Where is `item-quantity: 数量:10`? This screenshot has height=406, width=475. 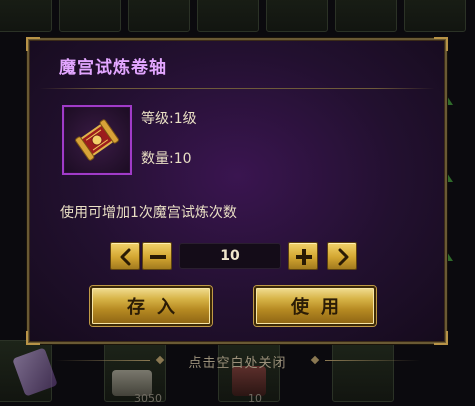 item-quantity: 数量:10 is located at coordinates (166, 158).